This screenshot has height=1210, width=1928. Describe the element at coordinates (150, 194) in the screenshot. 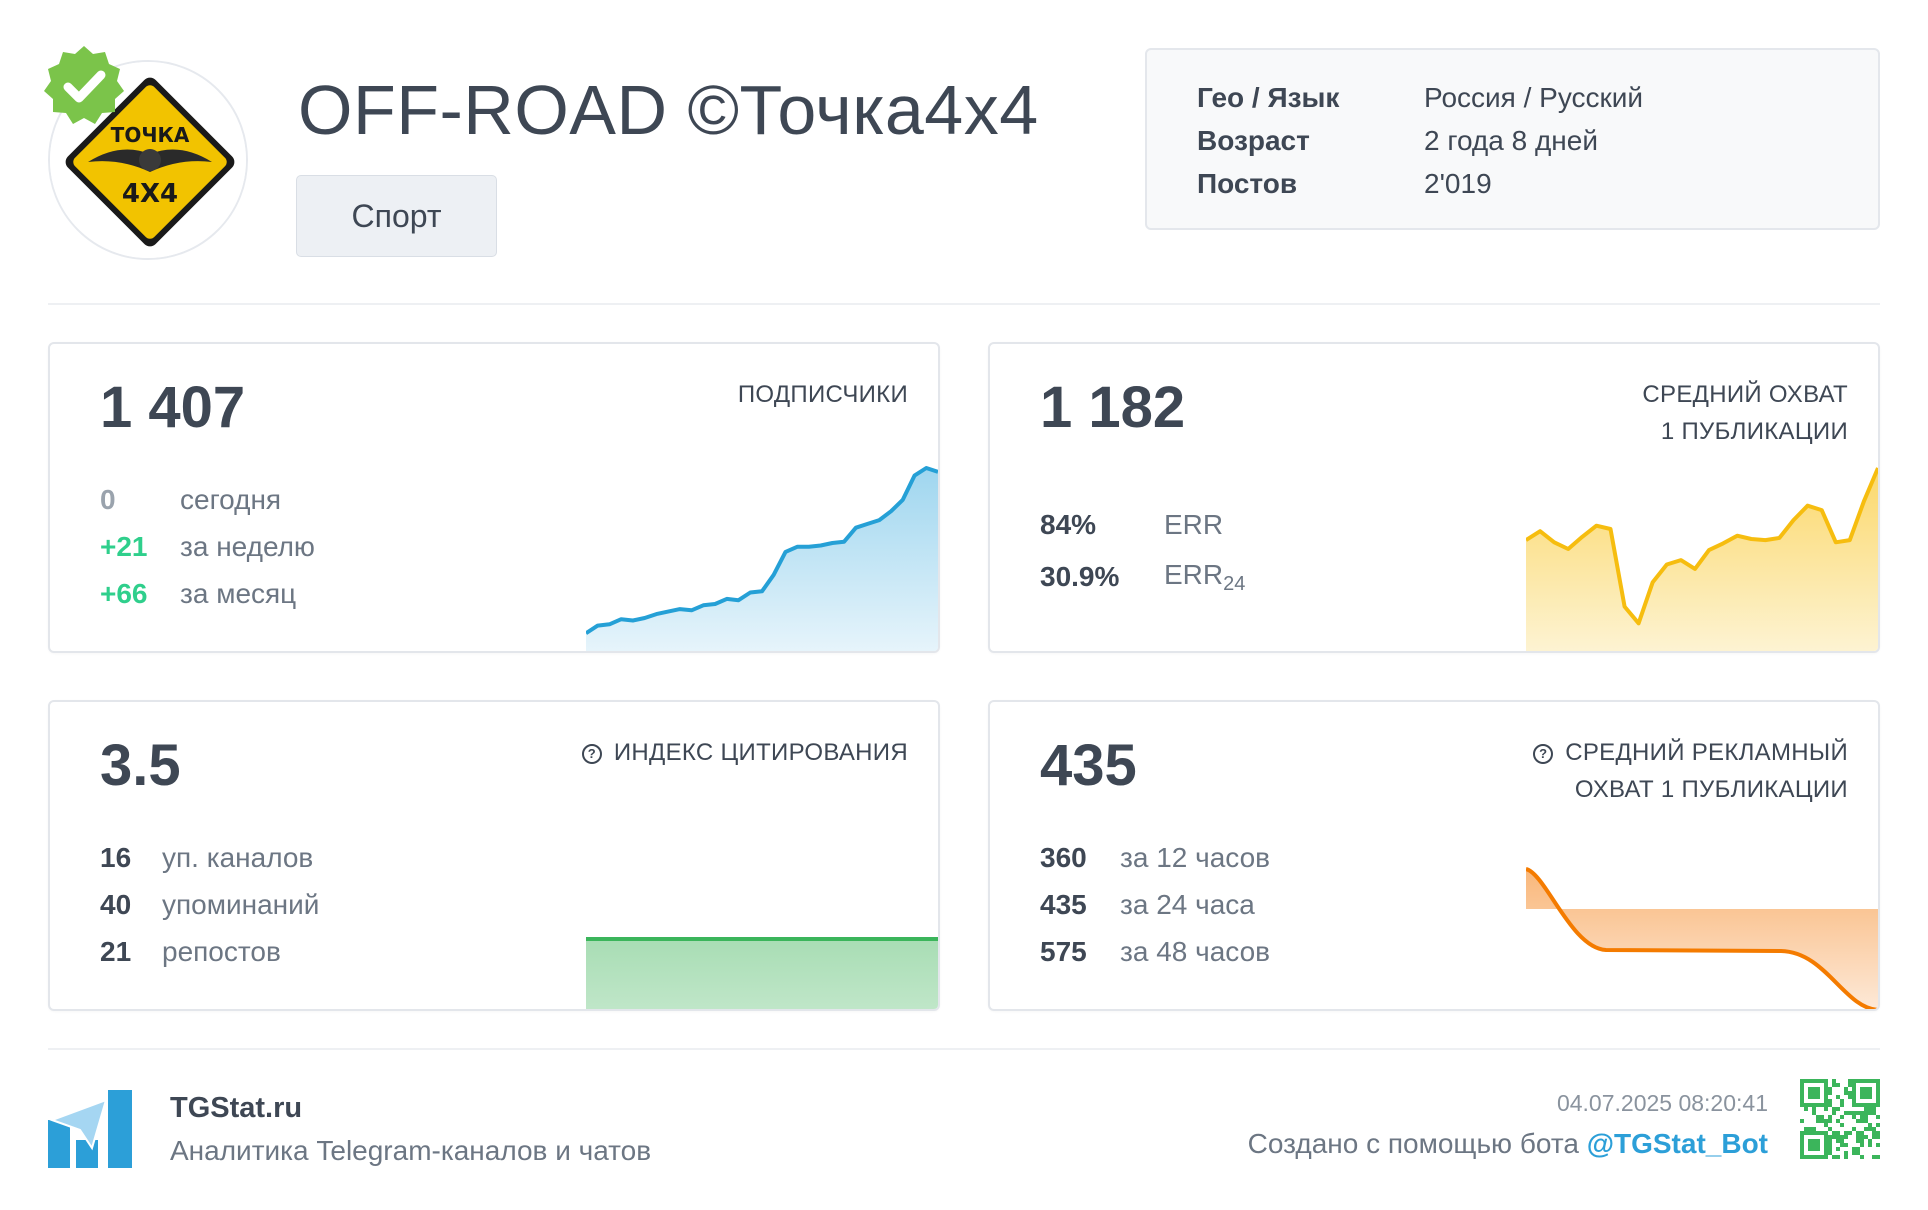

I see `svg-text: 4X4` at that location.